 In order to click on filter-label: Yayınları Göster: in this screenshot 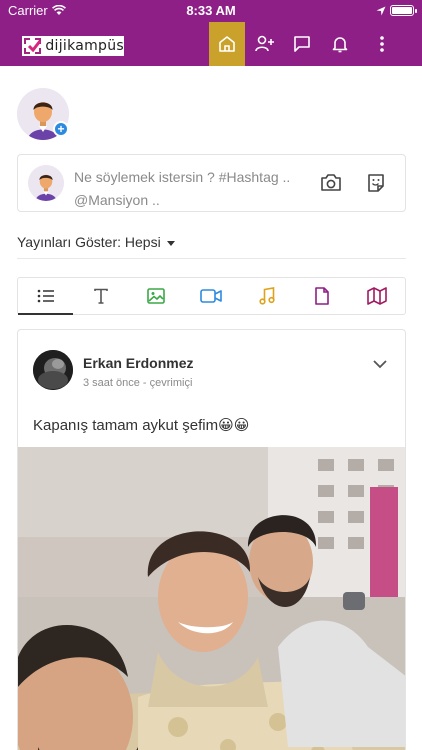, I will do `click(69, 242)`.